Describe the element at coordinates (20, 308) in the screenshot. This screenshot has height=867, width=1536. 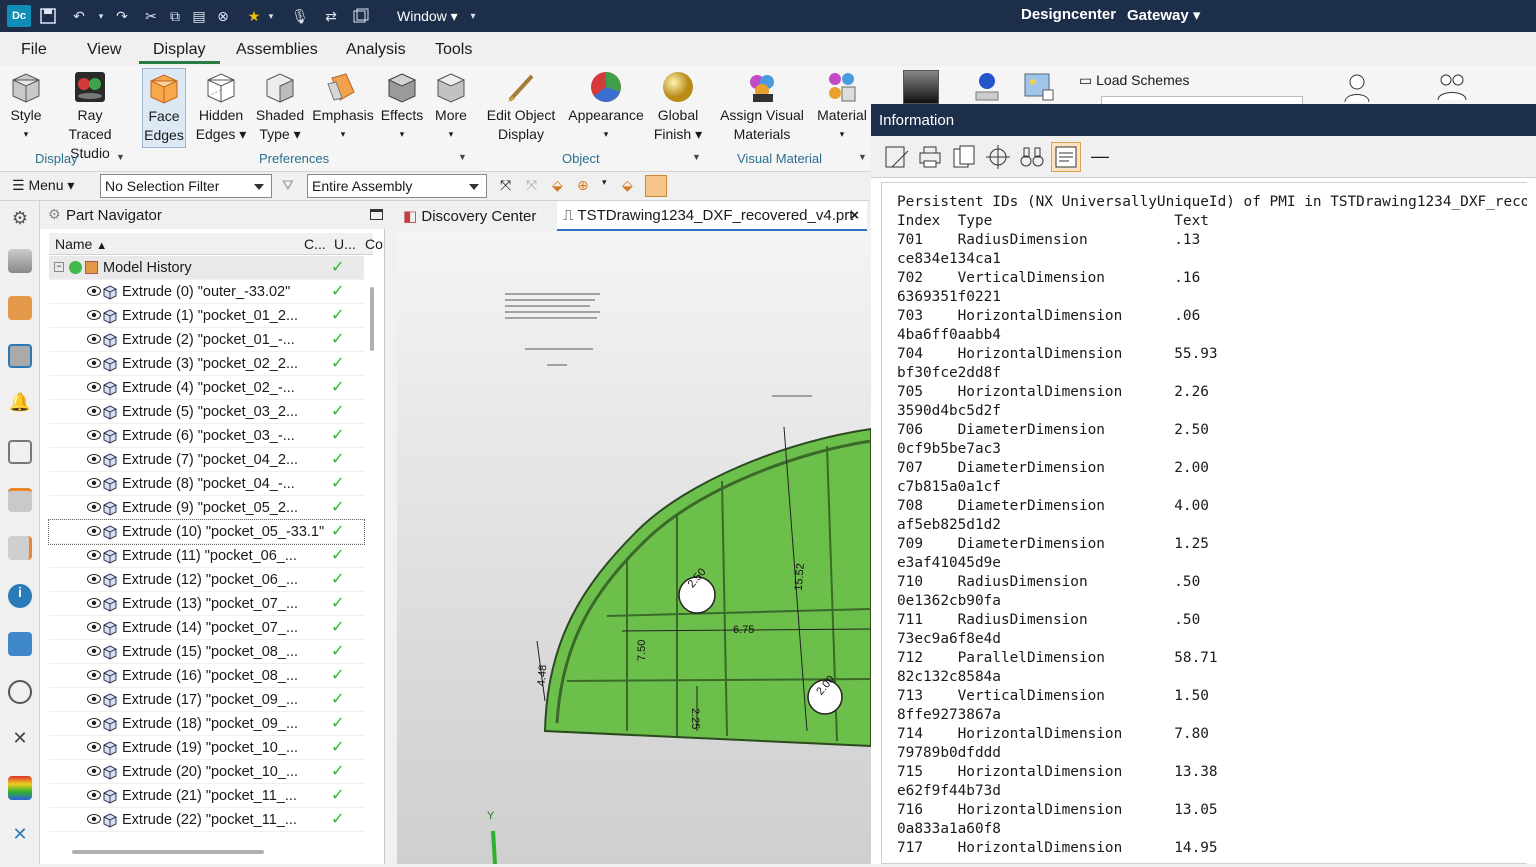
I see `constraint-navigator-icon` at that location.